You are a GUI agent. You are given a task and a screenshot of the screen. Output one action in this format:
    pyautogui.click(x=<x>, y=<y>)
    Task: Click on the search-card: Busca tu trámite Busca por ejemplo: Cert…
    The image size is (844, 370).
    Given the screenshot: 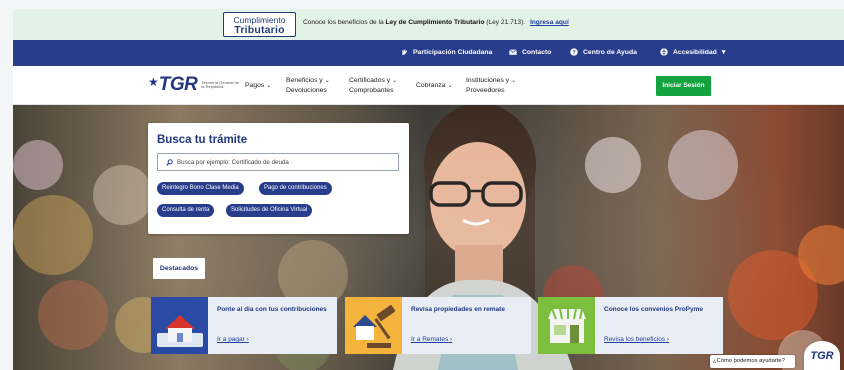 What is the action you would take?
    pyautogui.click(x=278, y=178)
    